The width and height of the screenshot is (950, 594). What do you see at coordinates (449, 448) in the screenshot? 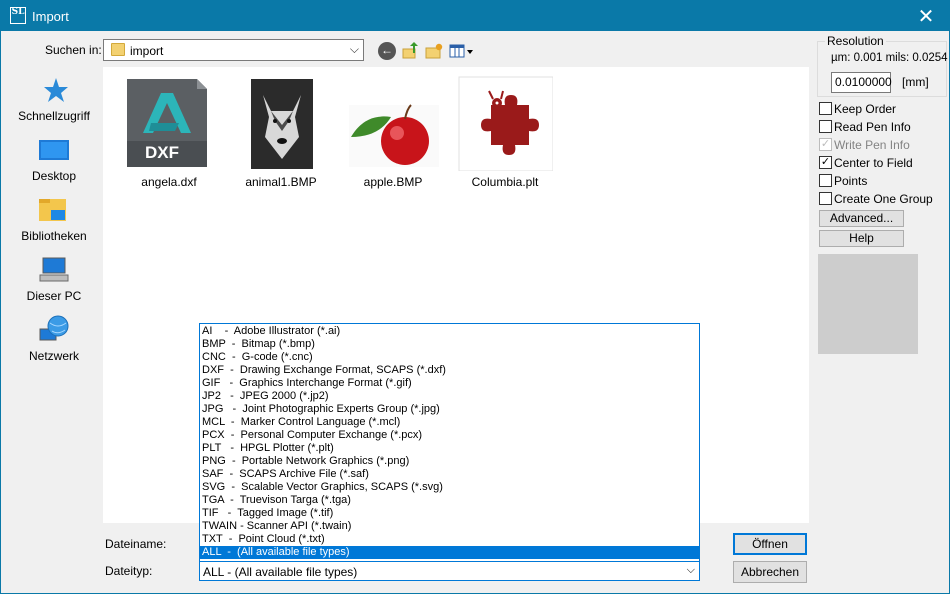
I see `filetype-option: PLT - HPGL Plotter (*.plt)` at bounding box center [449, 448].